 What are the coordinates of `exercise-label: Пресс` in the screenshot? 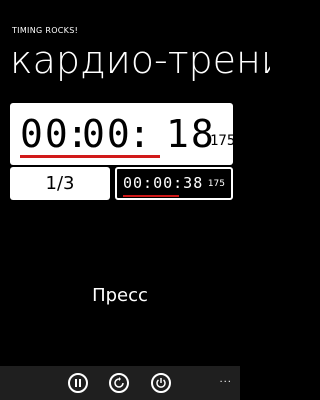 It's located at (120, 295).